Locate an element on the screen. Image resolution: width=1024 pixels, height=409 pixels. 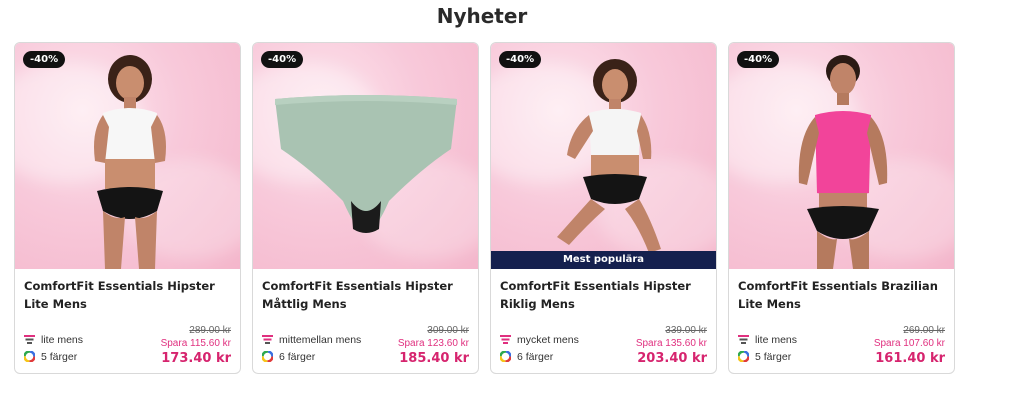
product-name: ComfortFit Essentials Hipster Lite Mens is located at coordinates (127, 297).